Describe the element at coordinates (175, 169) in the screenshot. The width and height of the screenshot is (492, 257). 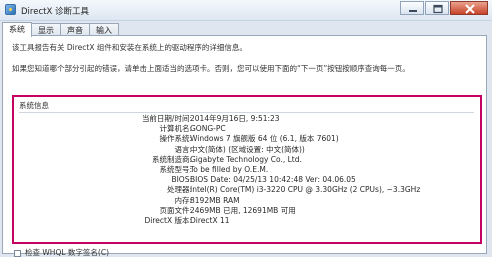
I see `info-label: 系统型号:` at that location.